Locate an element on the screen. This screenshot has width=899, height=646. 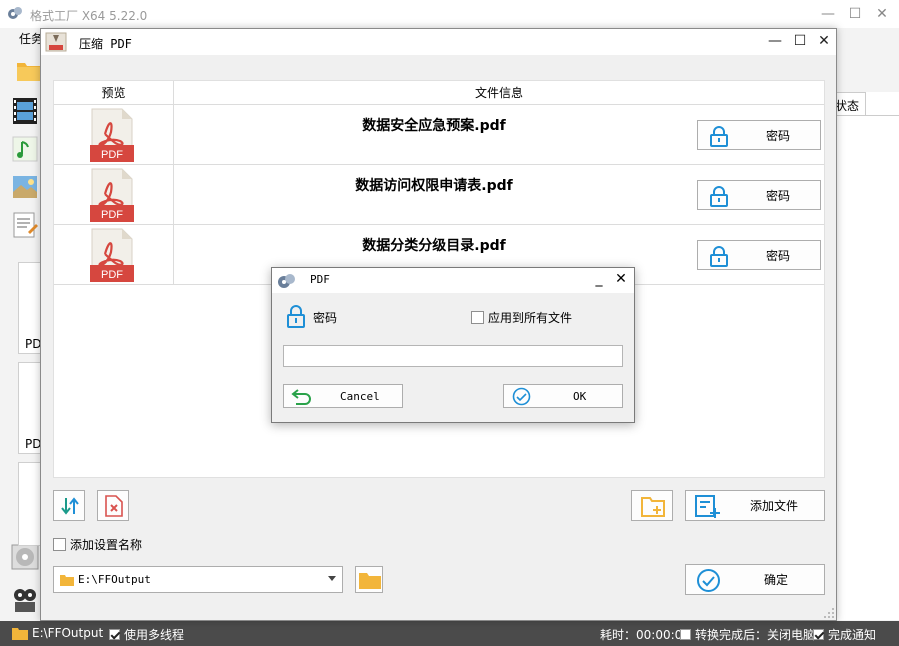
add-folder-icon is located at coordinates (653, 507).